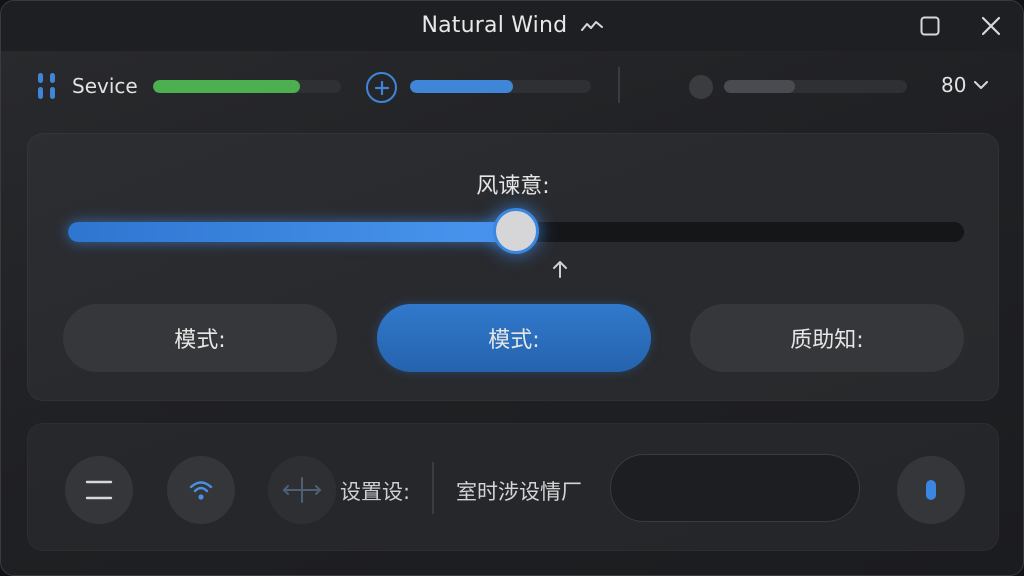 Image resolution: width=1024 pixels, height=576 pixels. I want to click on text-input, so click(735, 488).